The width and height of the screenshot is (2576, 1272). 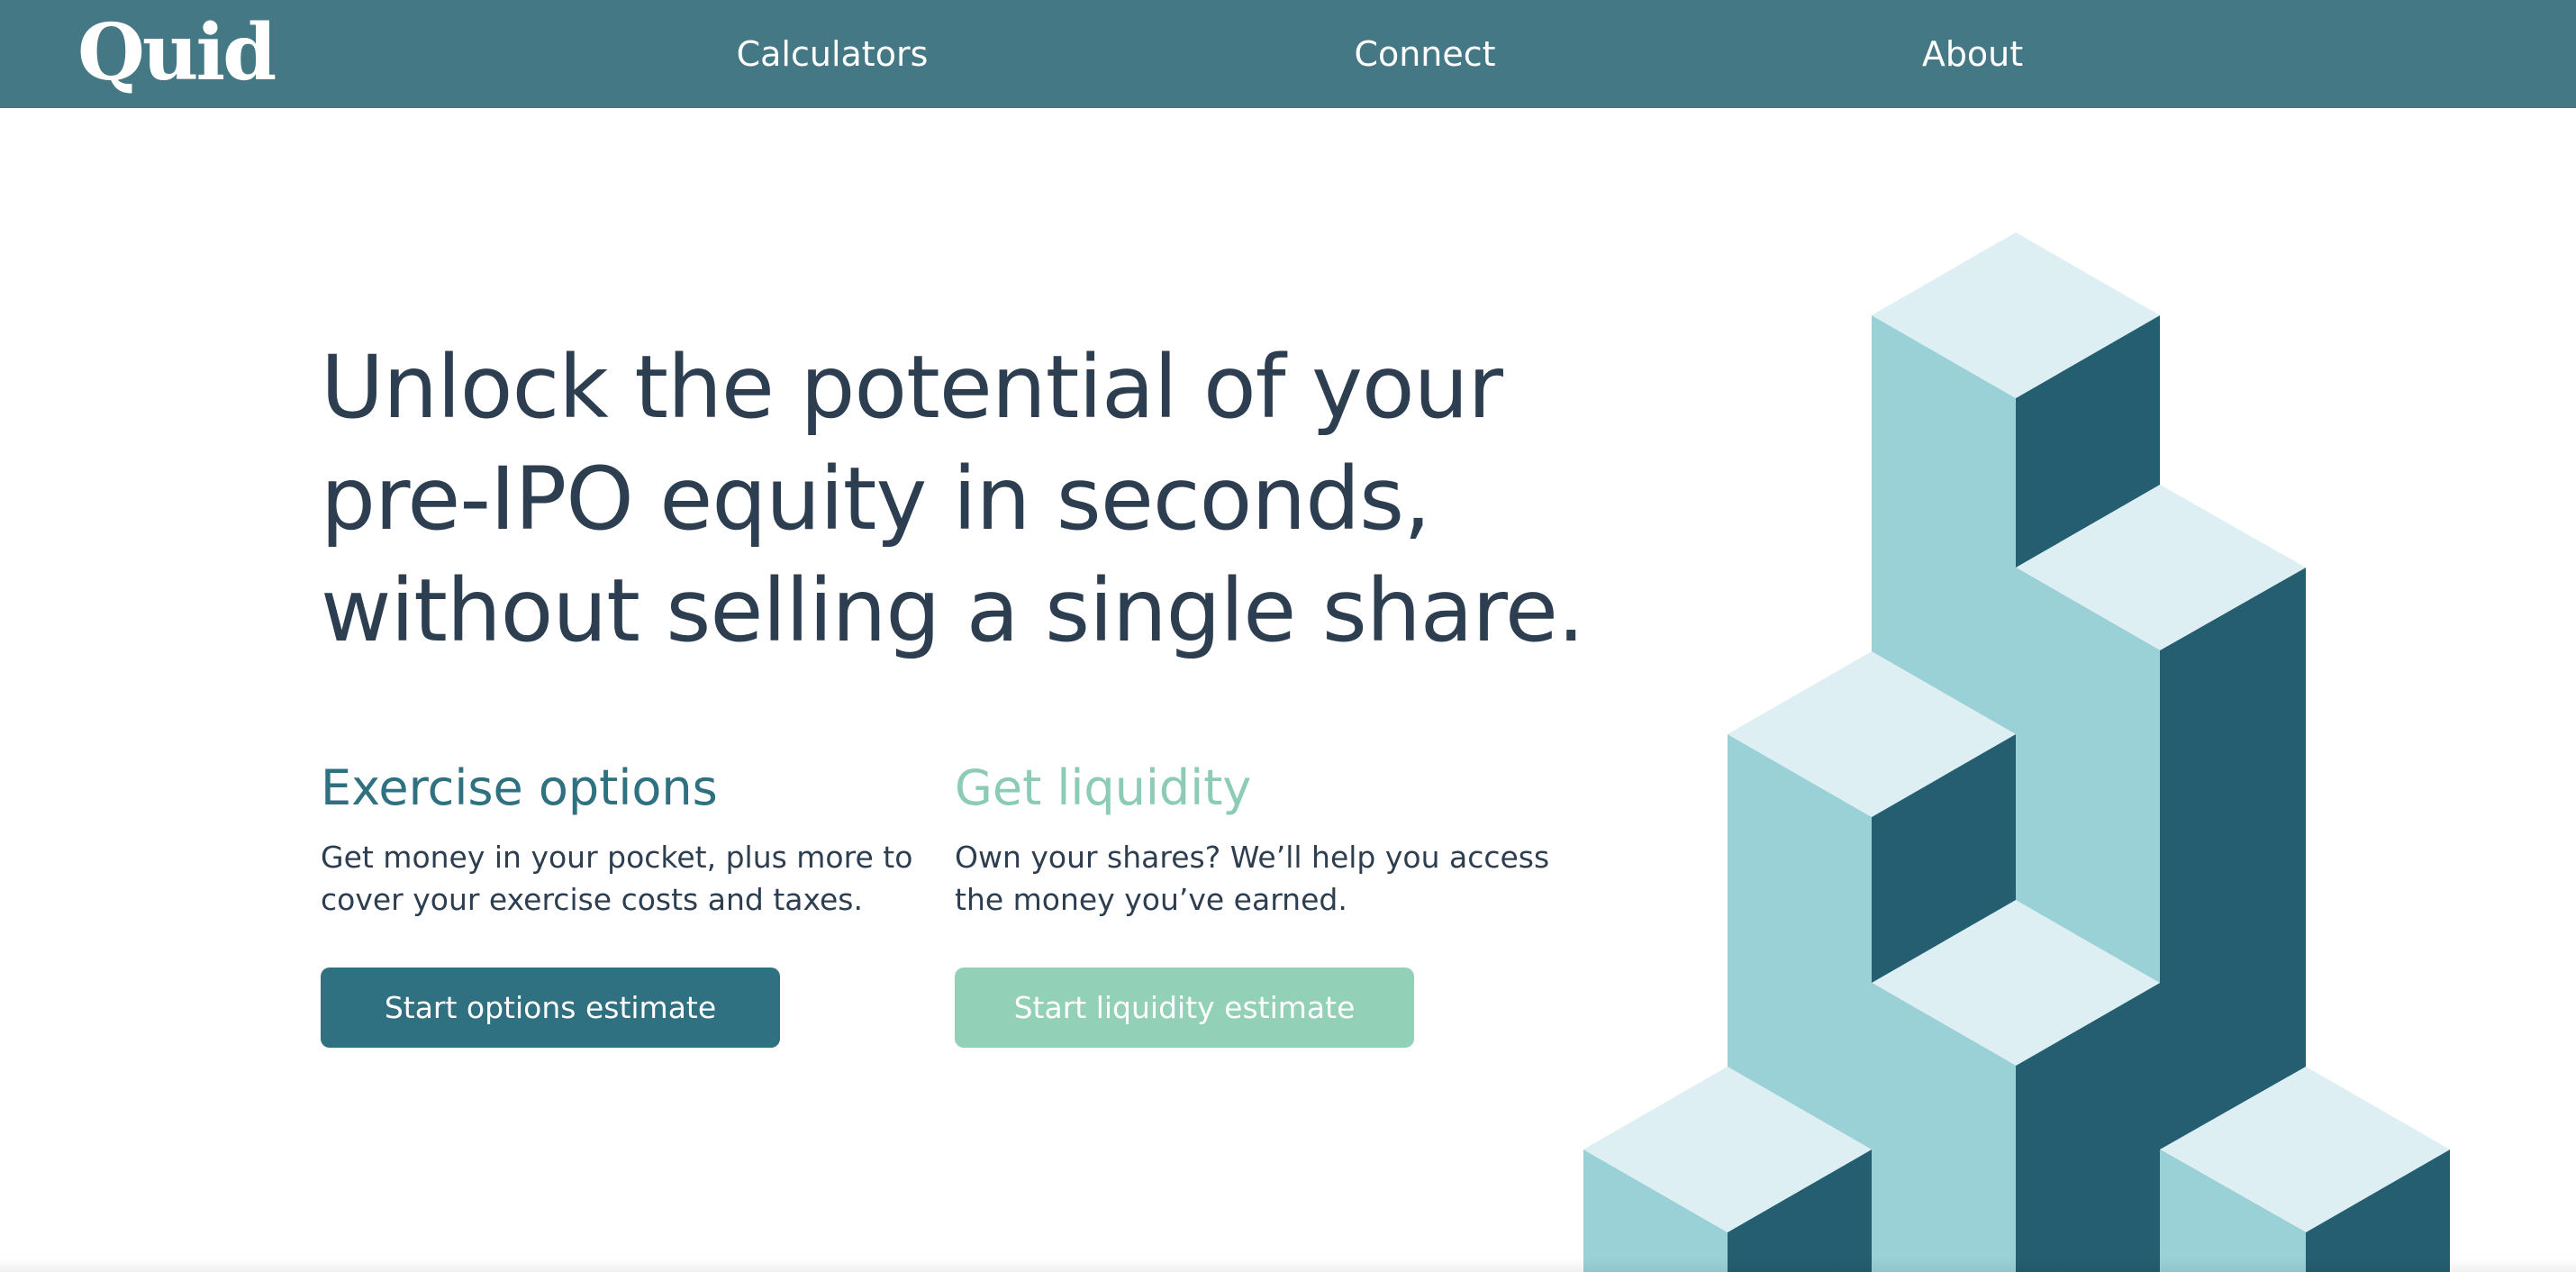 I want to click on nav-calculators-link: Calculators, so click(x=833, y=54).